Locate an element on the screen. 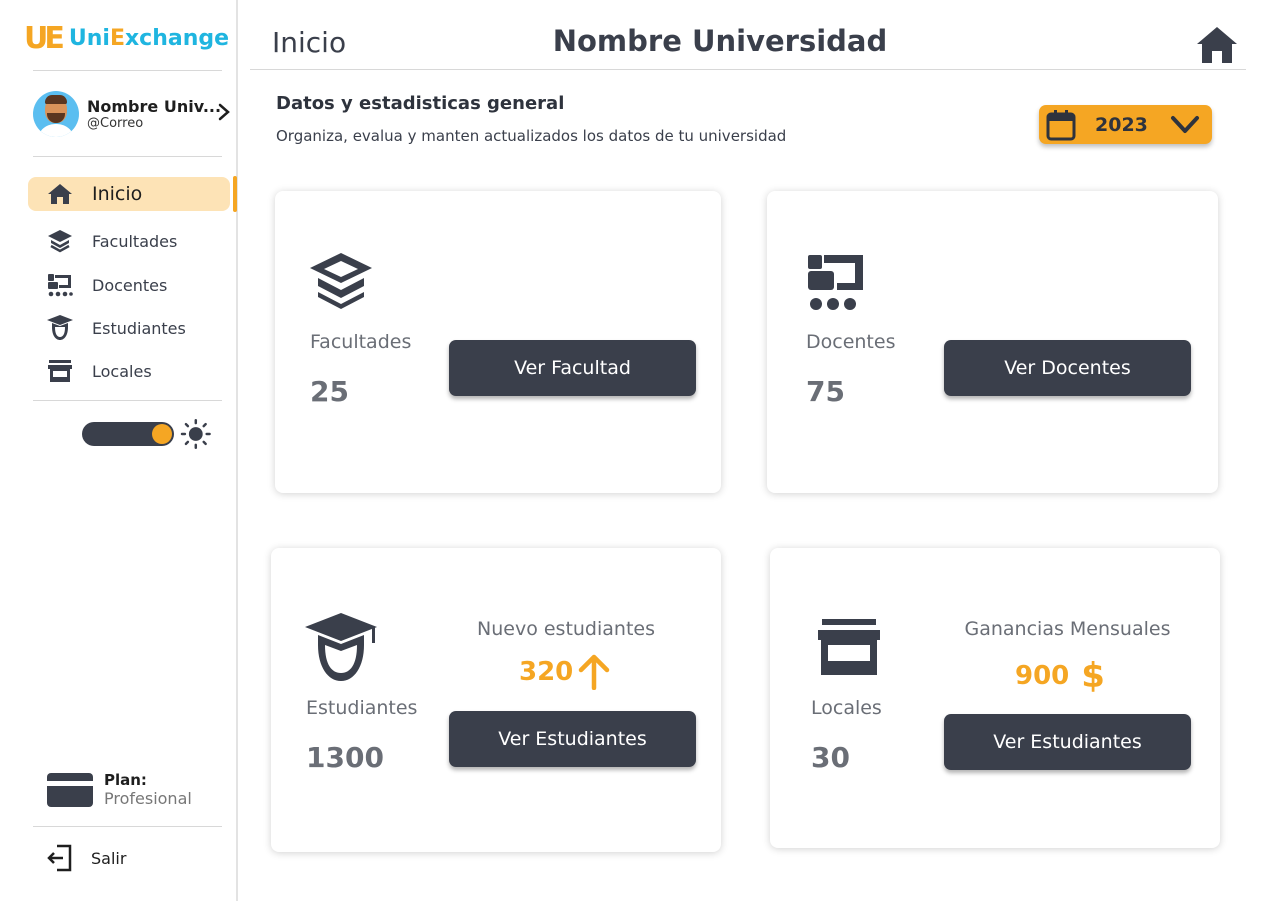 The width and height of the screenshot is (1273, 901). card-label: Facultades is located at coordinates (361, 342).